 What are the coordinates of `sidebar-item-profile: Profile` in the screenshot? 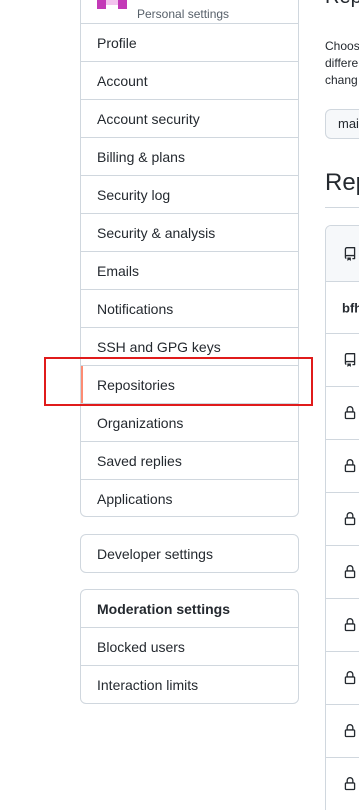 It's located at (189, 43).